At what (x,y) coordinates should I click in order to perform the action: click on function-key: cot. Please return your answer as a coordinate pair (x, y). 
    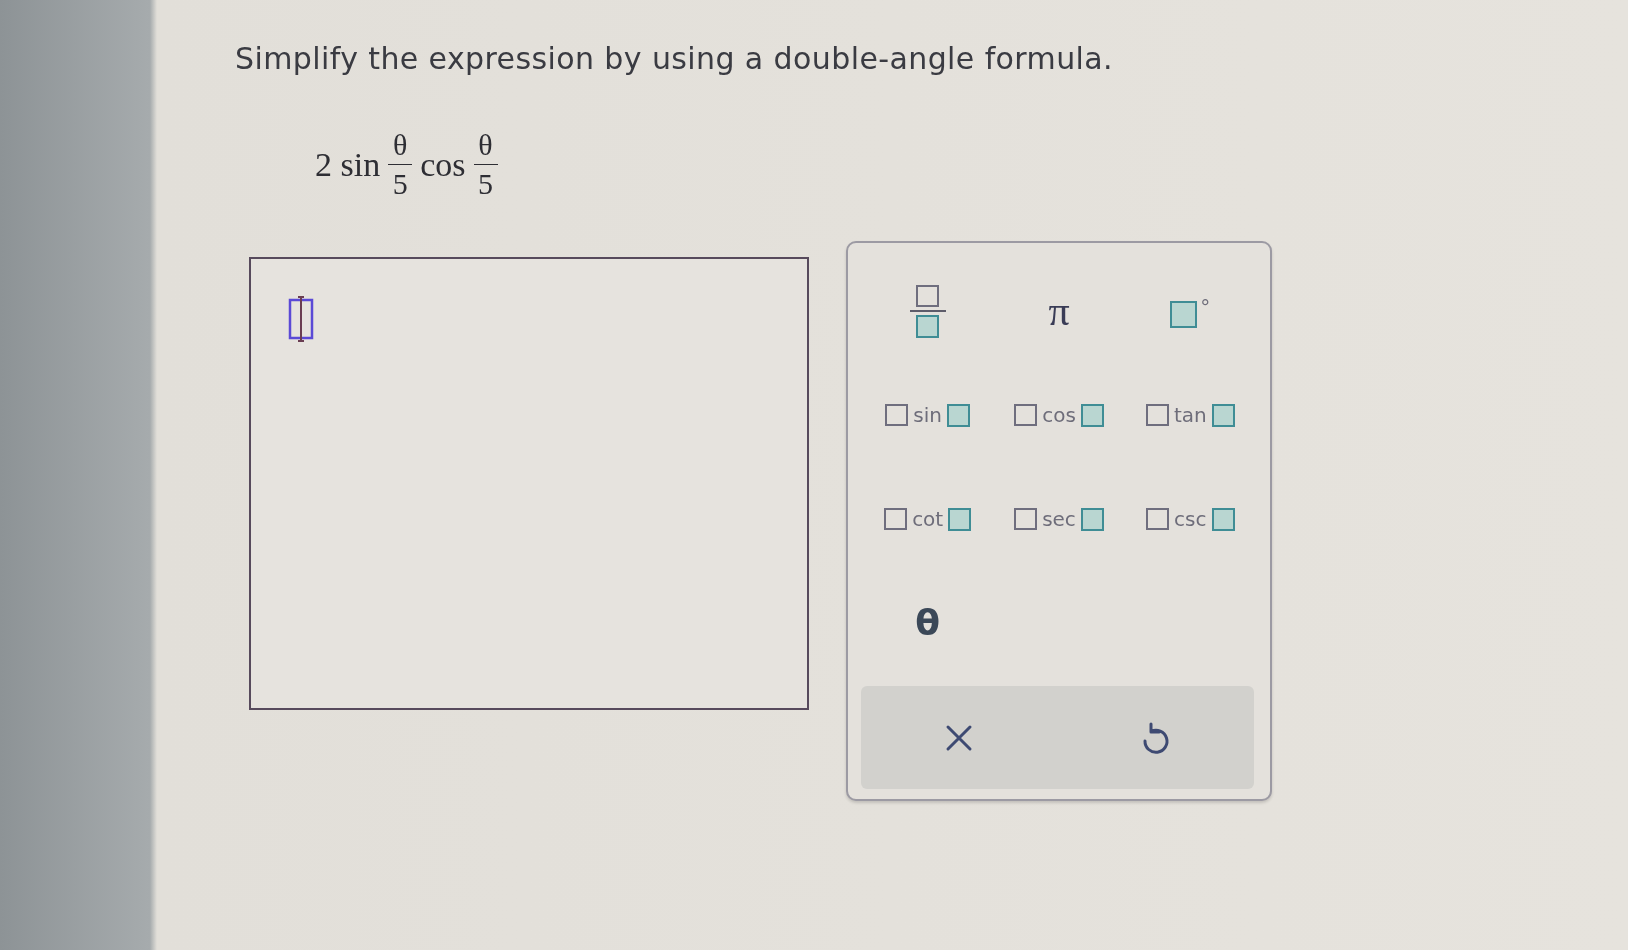
    Looking at the image, I should click on (928, 519).